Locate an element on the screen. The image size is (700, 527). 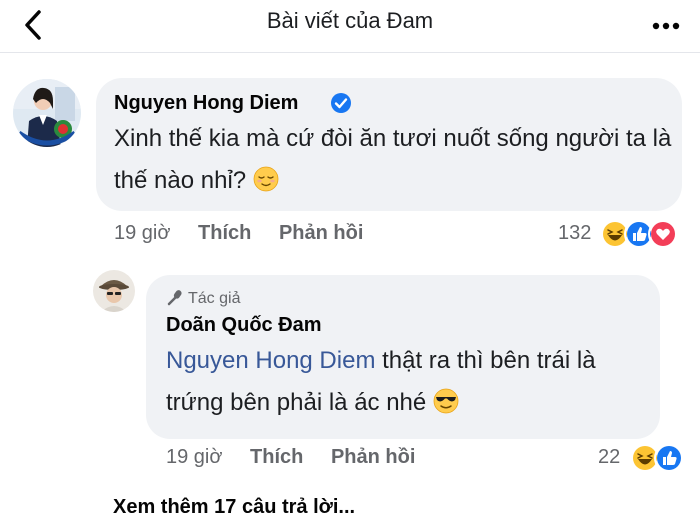
comment-actions: 19 giờ Thích Phản hồi is located at coordinates (238, 233).